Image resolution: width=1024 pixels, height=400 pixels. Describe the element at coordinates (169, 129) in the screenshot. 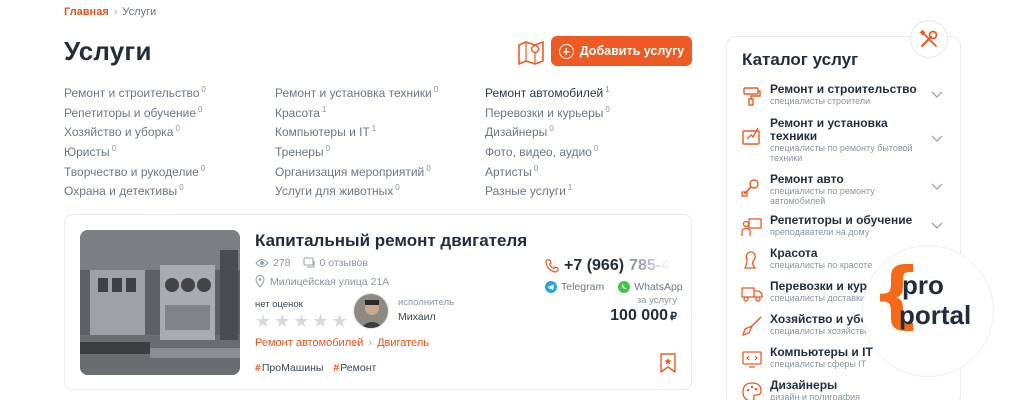

I see `category-link: Хозяйство и уборка 0` at that location.